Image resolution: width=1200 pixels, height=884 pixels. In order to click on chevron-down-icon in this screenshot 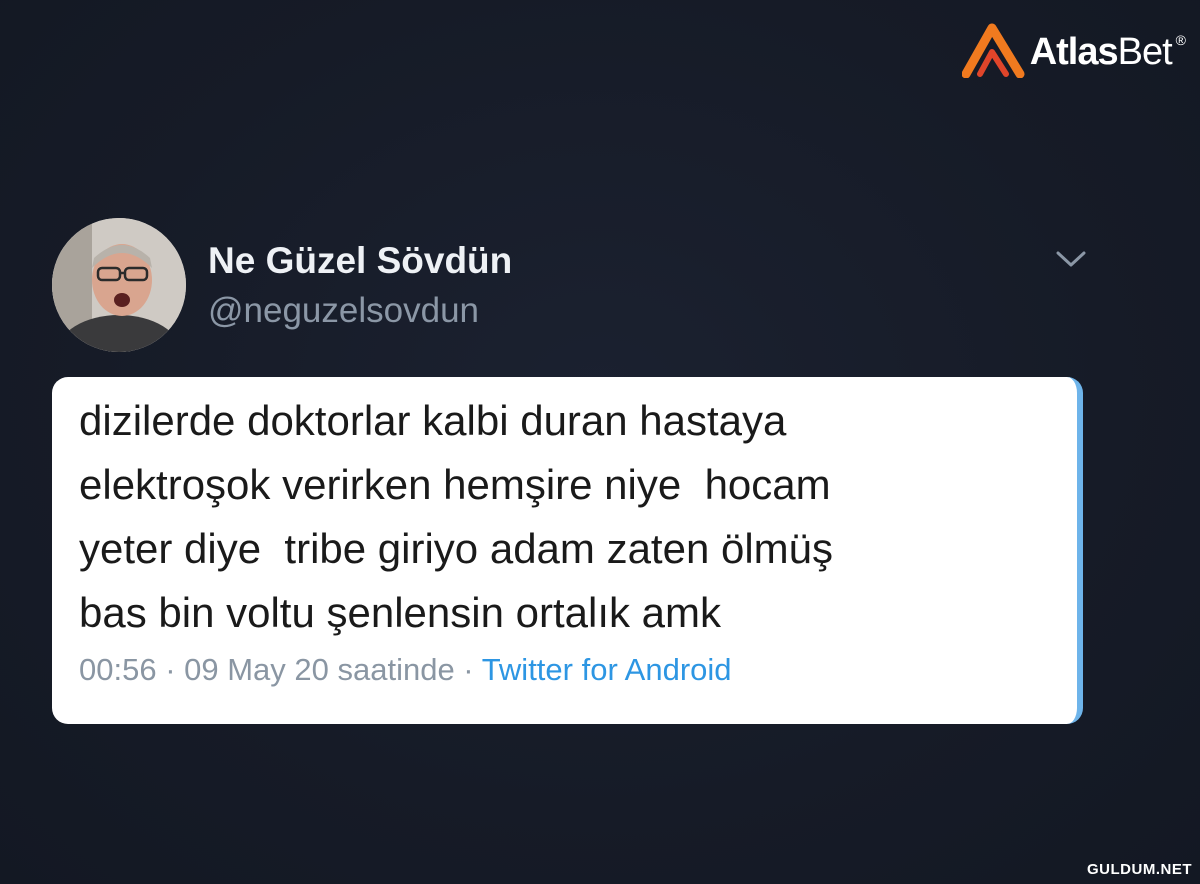, I will do `click(1071, 259)`.